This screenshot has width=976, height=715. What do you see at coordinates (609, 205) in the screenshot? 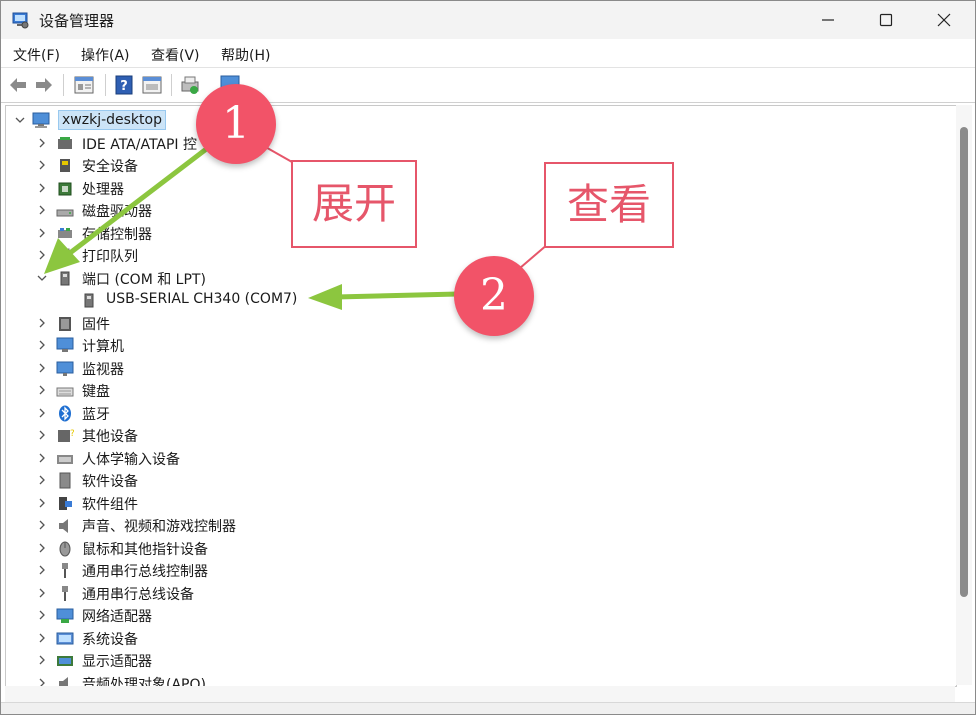
I see `annotation-callout-view: 查看` at bounding box center [609, 205].